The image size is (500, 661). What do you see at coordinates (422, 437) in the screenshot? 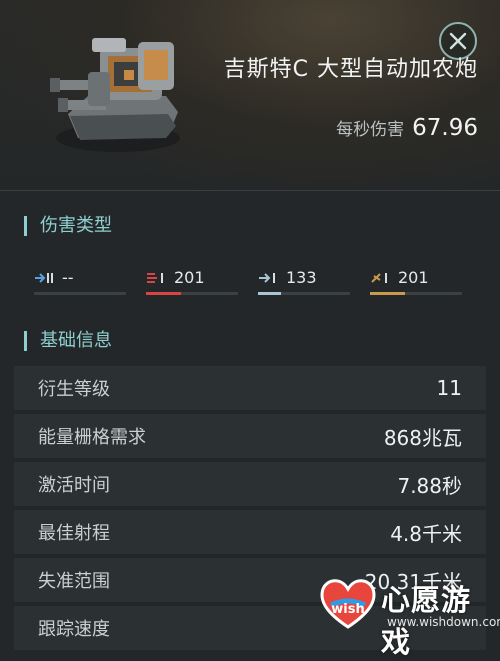
I see `info-value: 868兆瓦` at bounding box center [422, 437].